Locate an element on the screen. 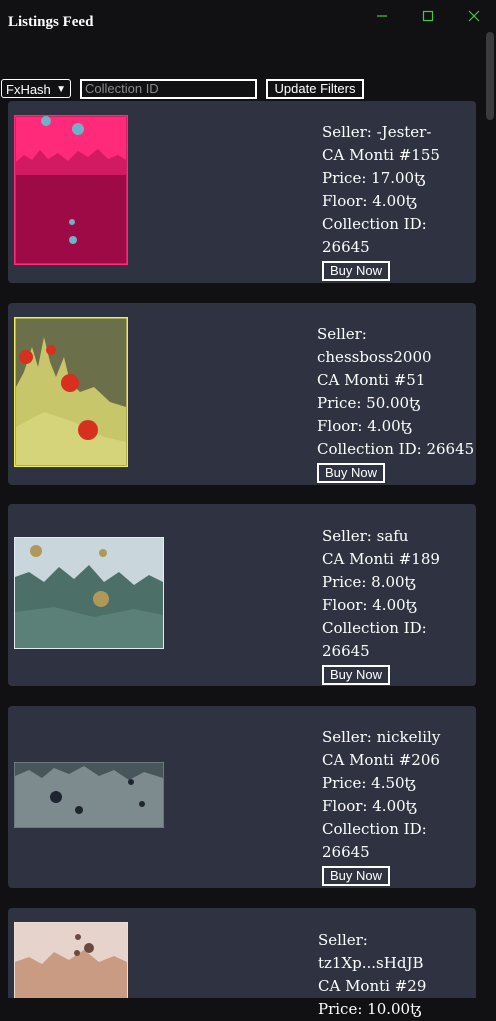 The image size is (496, 1021). listing-price: Price: 8.00ꜩ is located at coordinates (369, 582).